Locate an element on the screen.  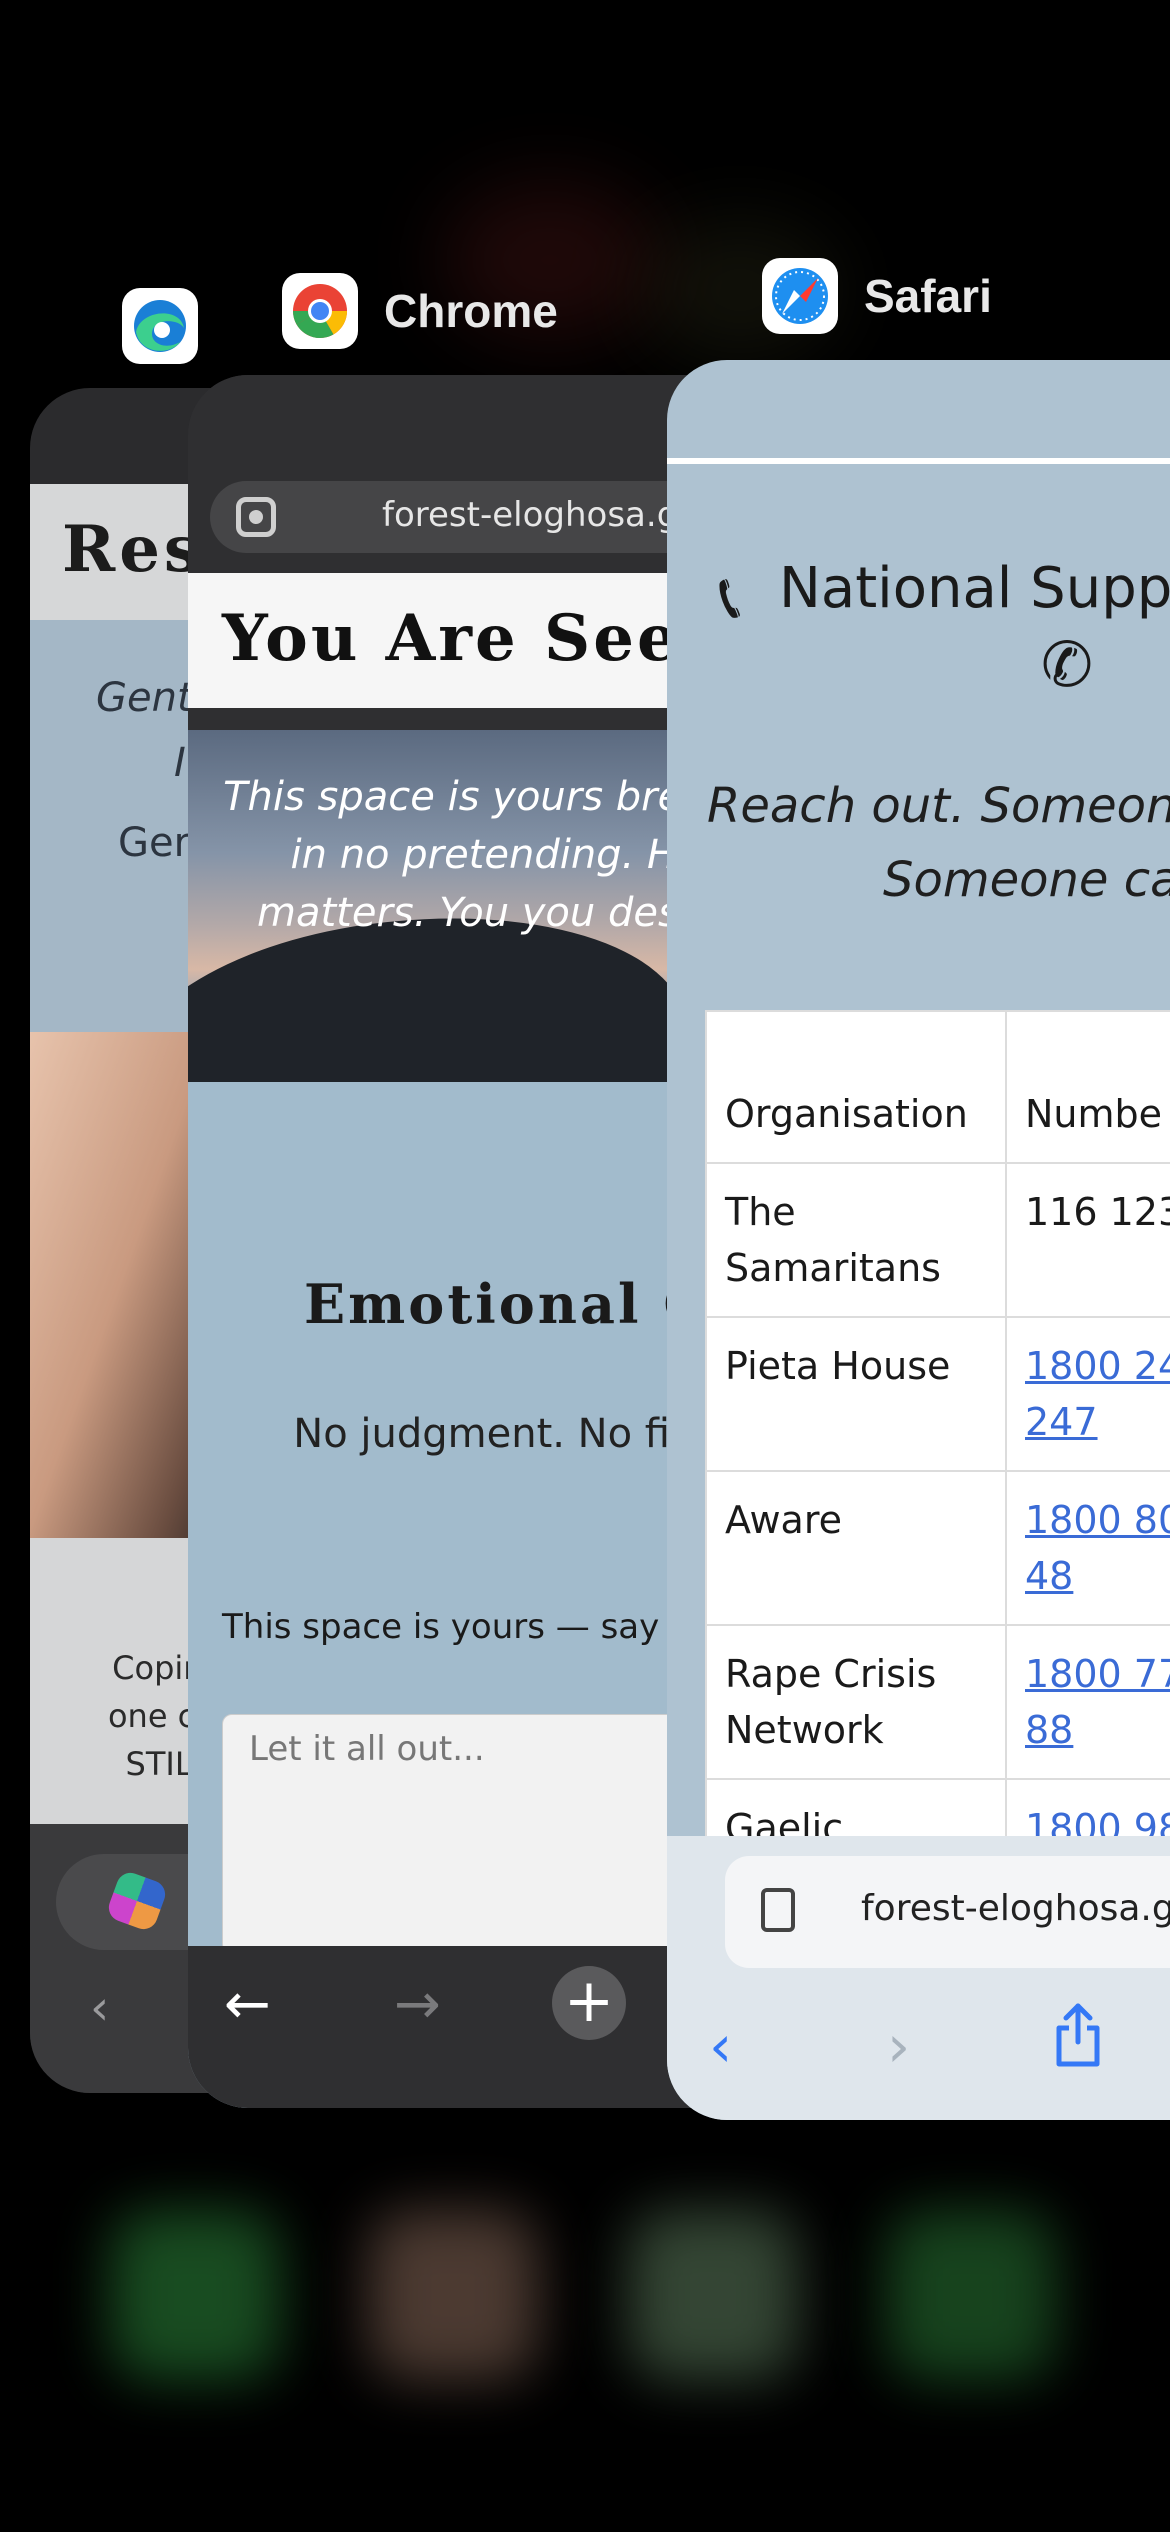
table-row: Rape Crisis Network 1800 77 88 88 is located at coordinates (937, 1702).